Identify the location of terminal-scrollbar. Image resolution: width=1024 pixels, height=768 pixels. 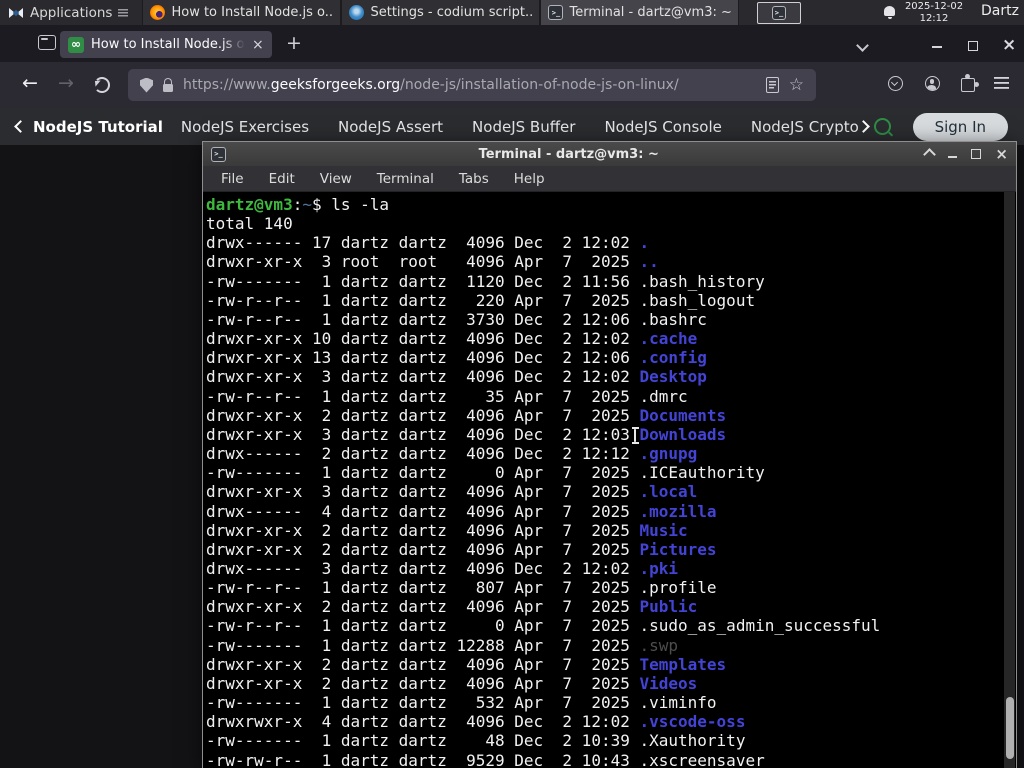
(1009, 480).